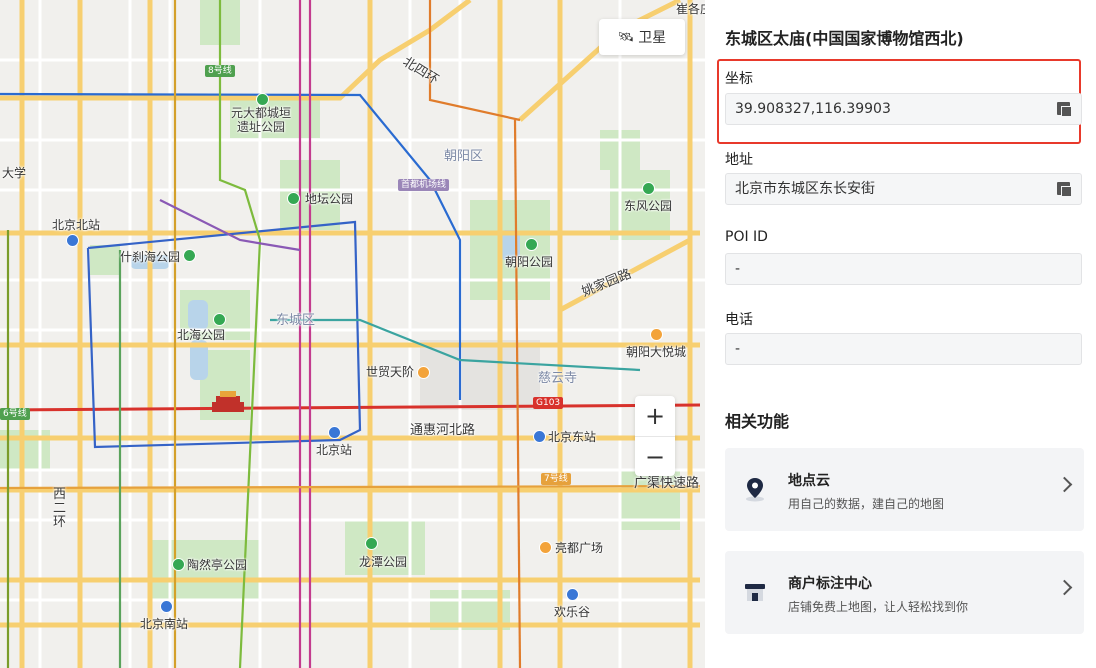  What do you see at coordinates (648, 206) in the screenshot?
I see `map-label-dongfeng: 东风公园` at bounding box center [648, 206].